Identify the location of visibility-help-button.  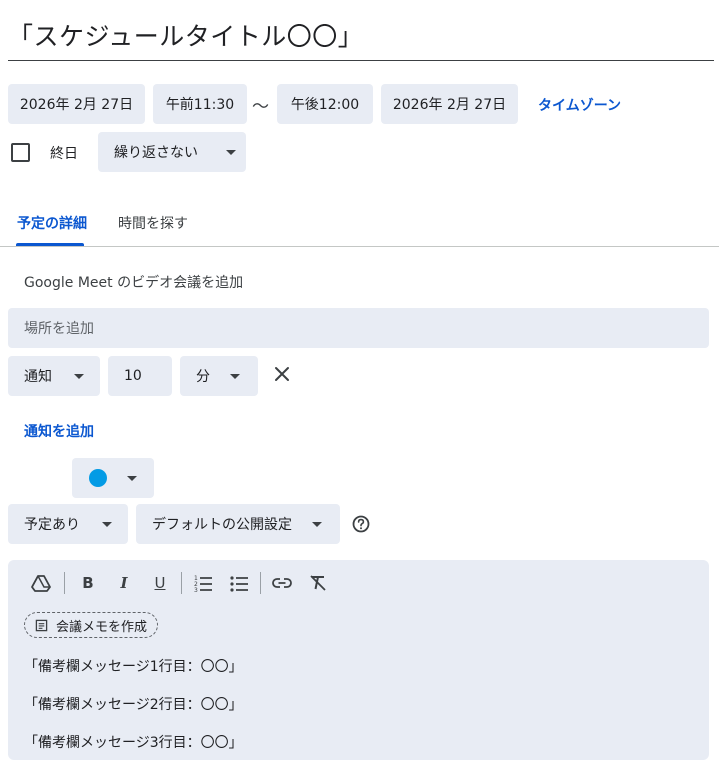
(361, 524).